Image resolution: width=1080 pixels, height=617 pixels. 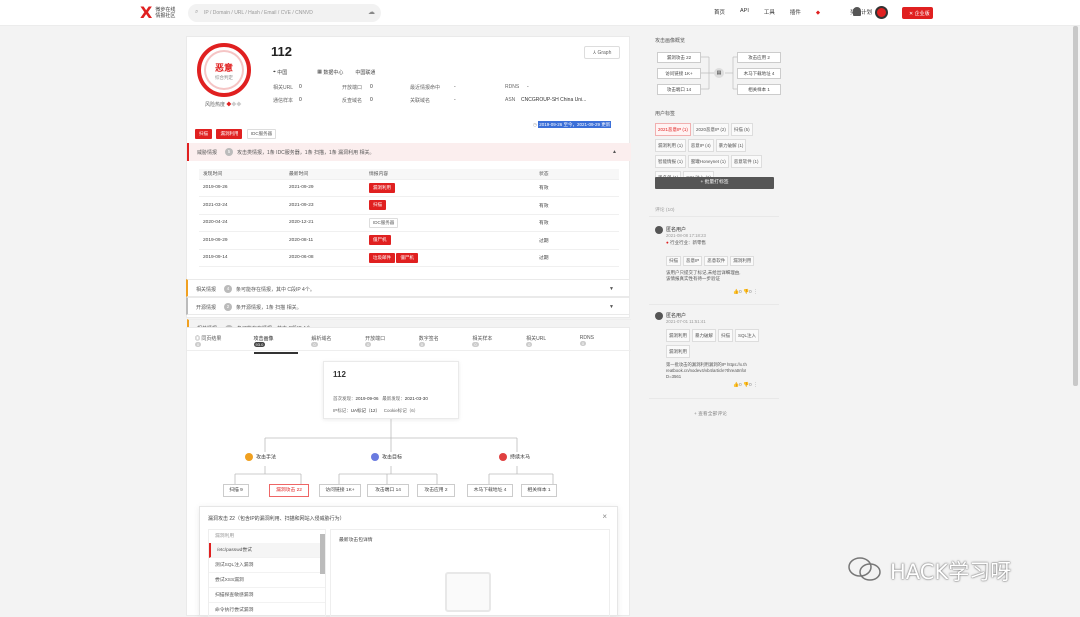 I want to click on tag-exploit: 漏洞利用, so click(x=229, y=134).